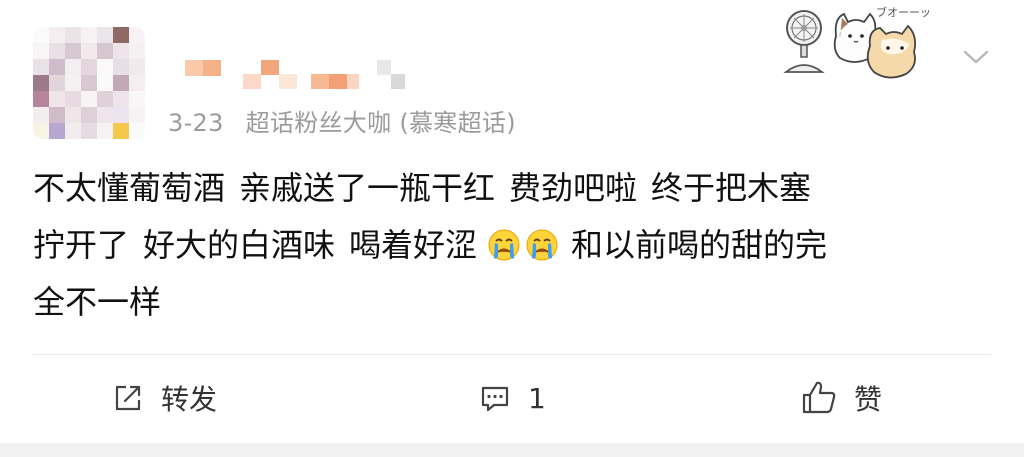 This screenshot has height=457, width=1024. Describe the element at coordinates (857, 42) in the screenshot. I see `fan-cats-sticker: ブオーーッ` at that location.